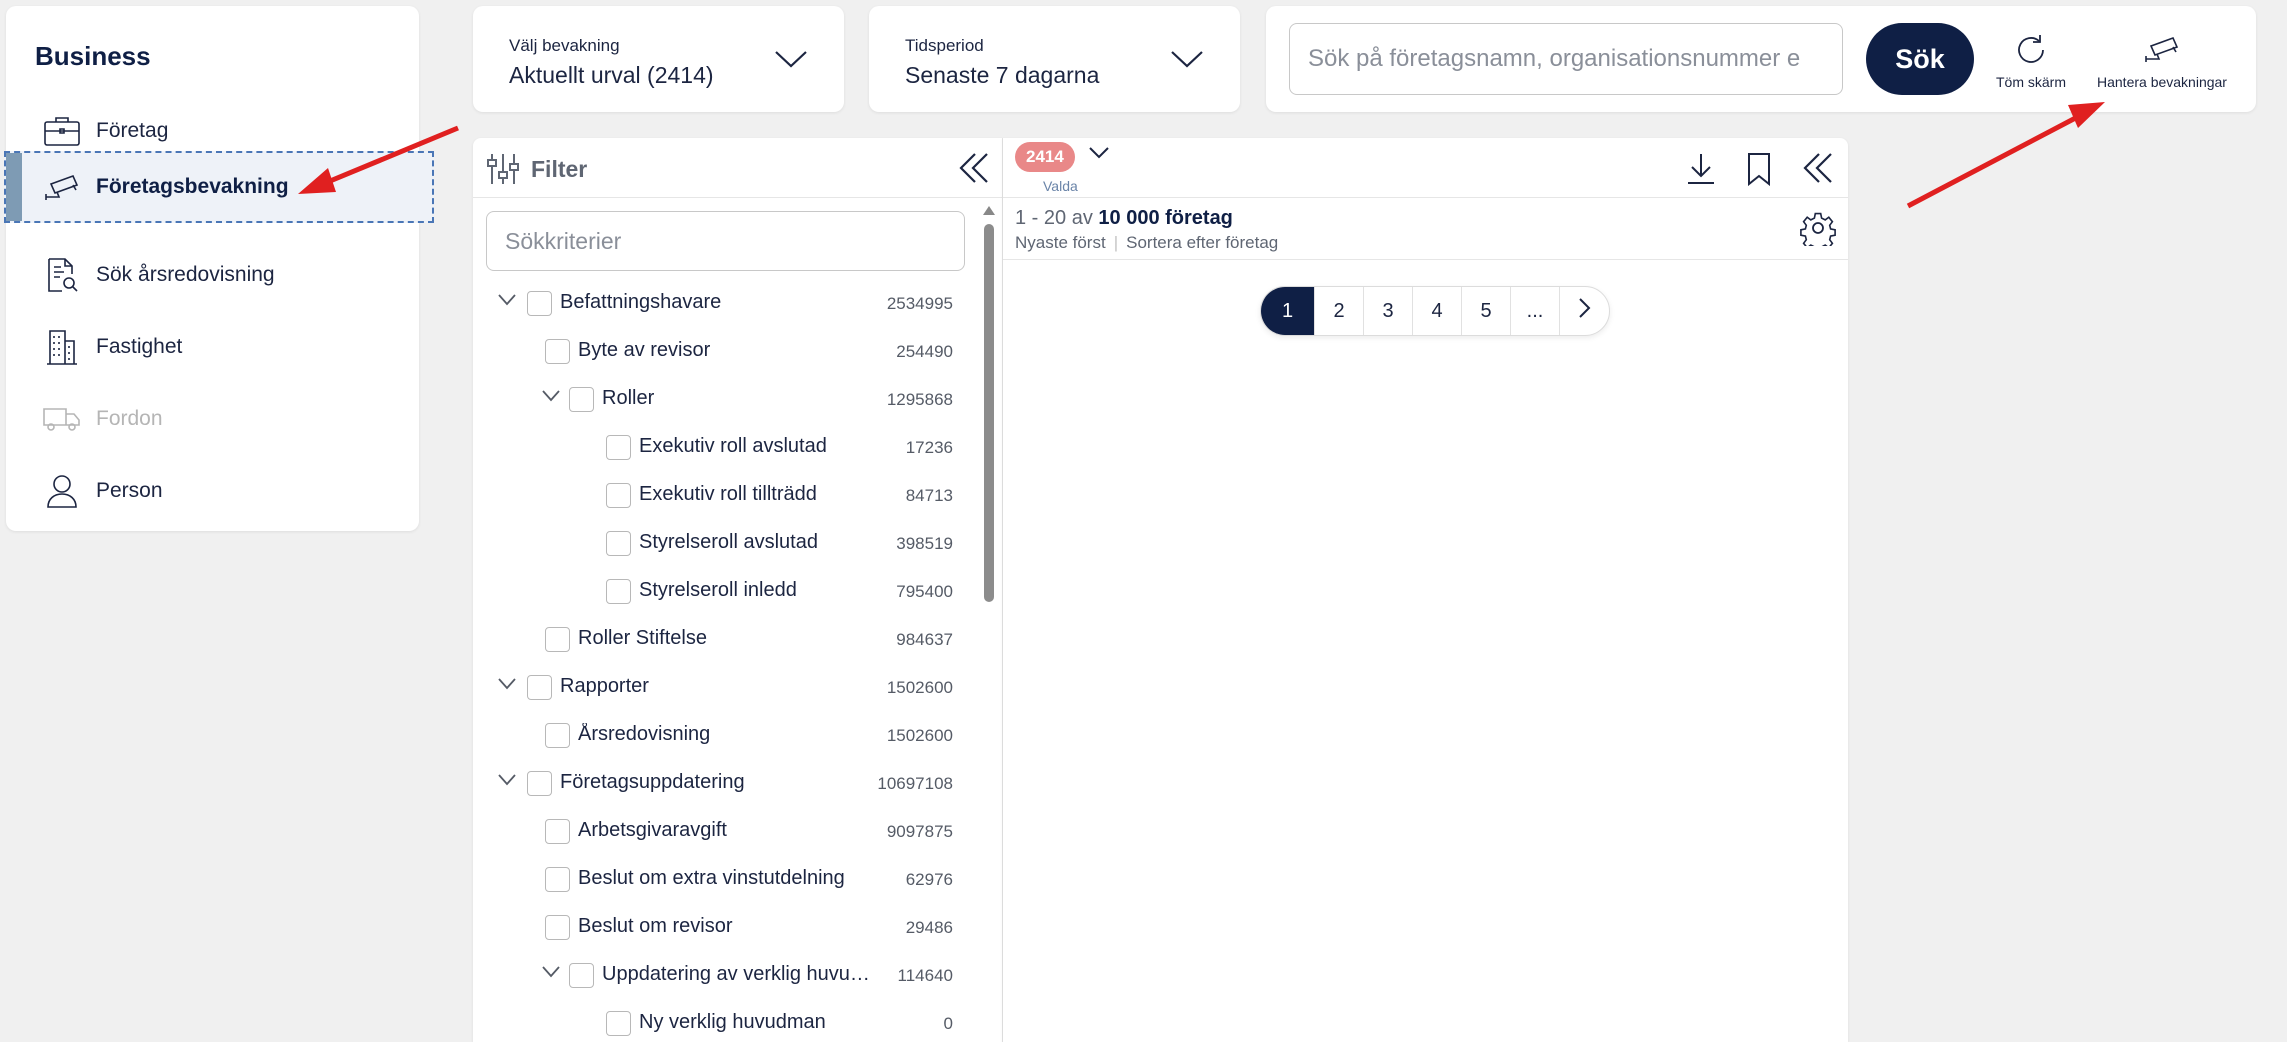  What do you see at coordinates (212, 275) in the screenshot?
I see `sidebar-item-sok-arsredovisning: Sök årsredovisning` at bounding box center [212, 275].